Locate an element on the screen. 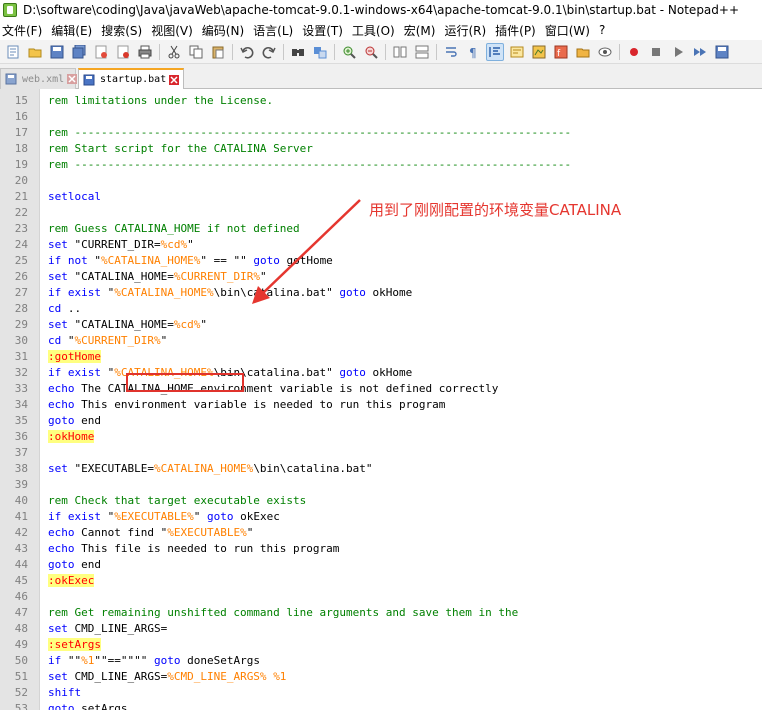 The width and height of the screenshot is (762, 710). stop-recording-icon is located at coordinates (656, 52).